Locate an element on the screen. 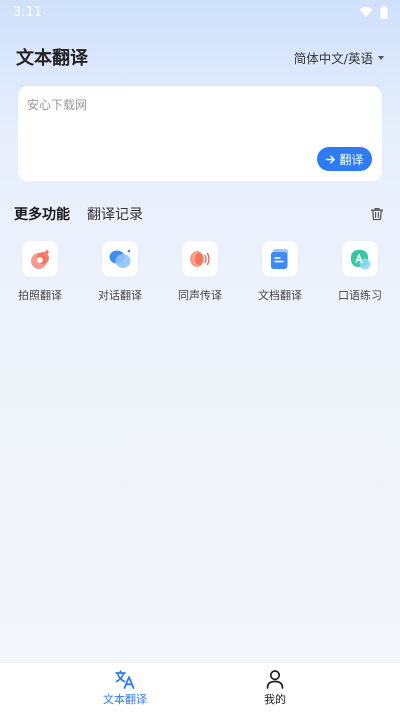 This screenshot has width=400, height=712. translate-button: 翻译 is located at coordinates (344, 159).